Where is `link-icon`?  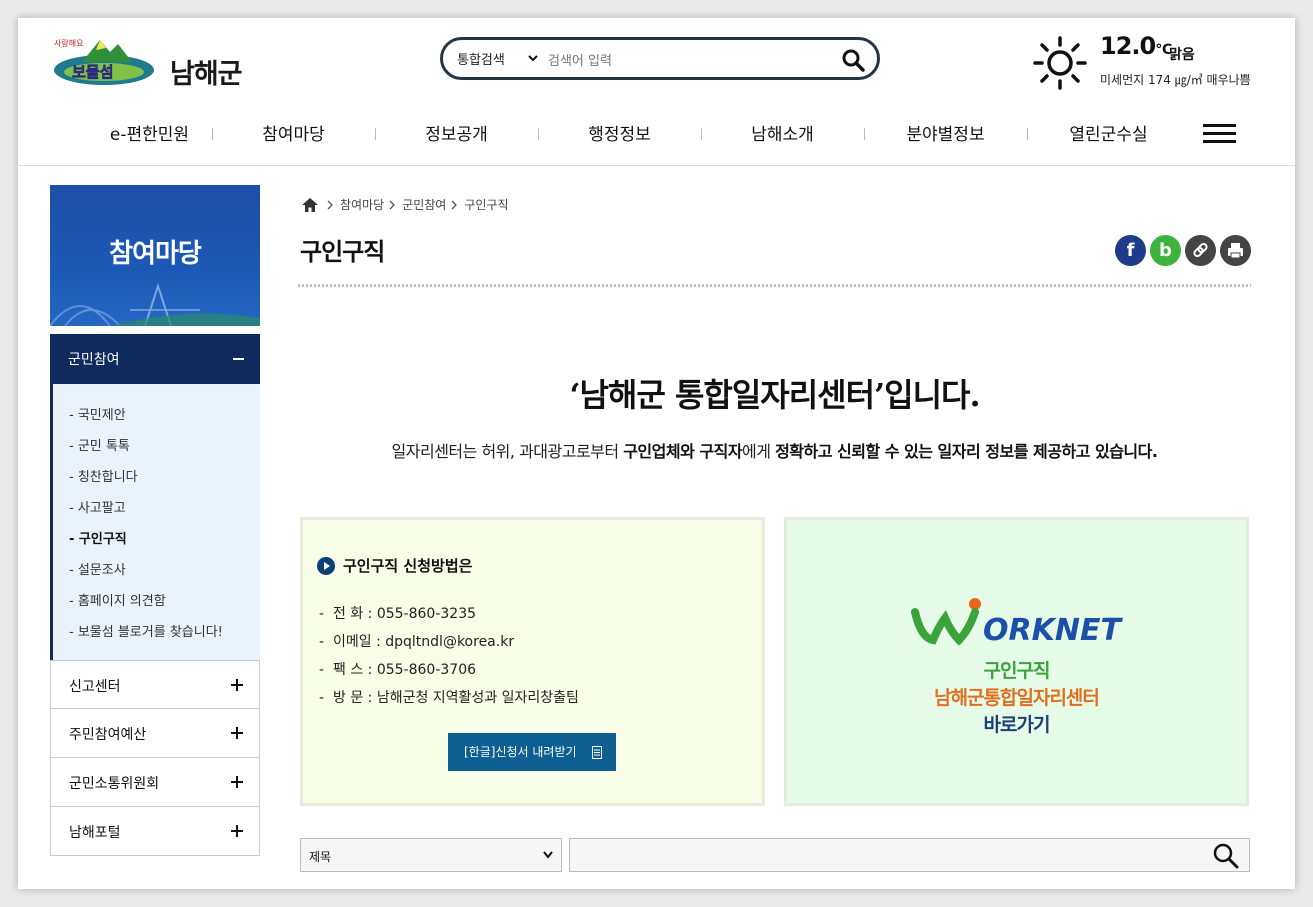
link-icon is located at coordinates (1200, 250).